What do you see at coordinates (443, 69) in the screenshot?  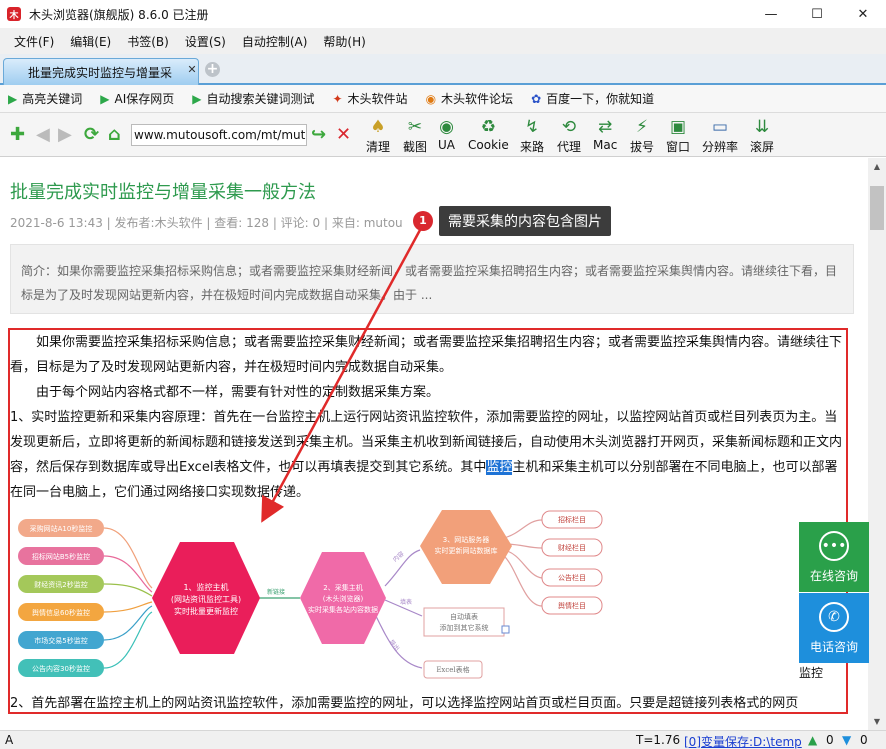 I see `tab-bar: 批量完成实时监控与增量采 ✕ +` at bounding box center [443, 69].